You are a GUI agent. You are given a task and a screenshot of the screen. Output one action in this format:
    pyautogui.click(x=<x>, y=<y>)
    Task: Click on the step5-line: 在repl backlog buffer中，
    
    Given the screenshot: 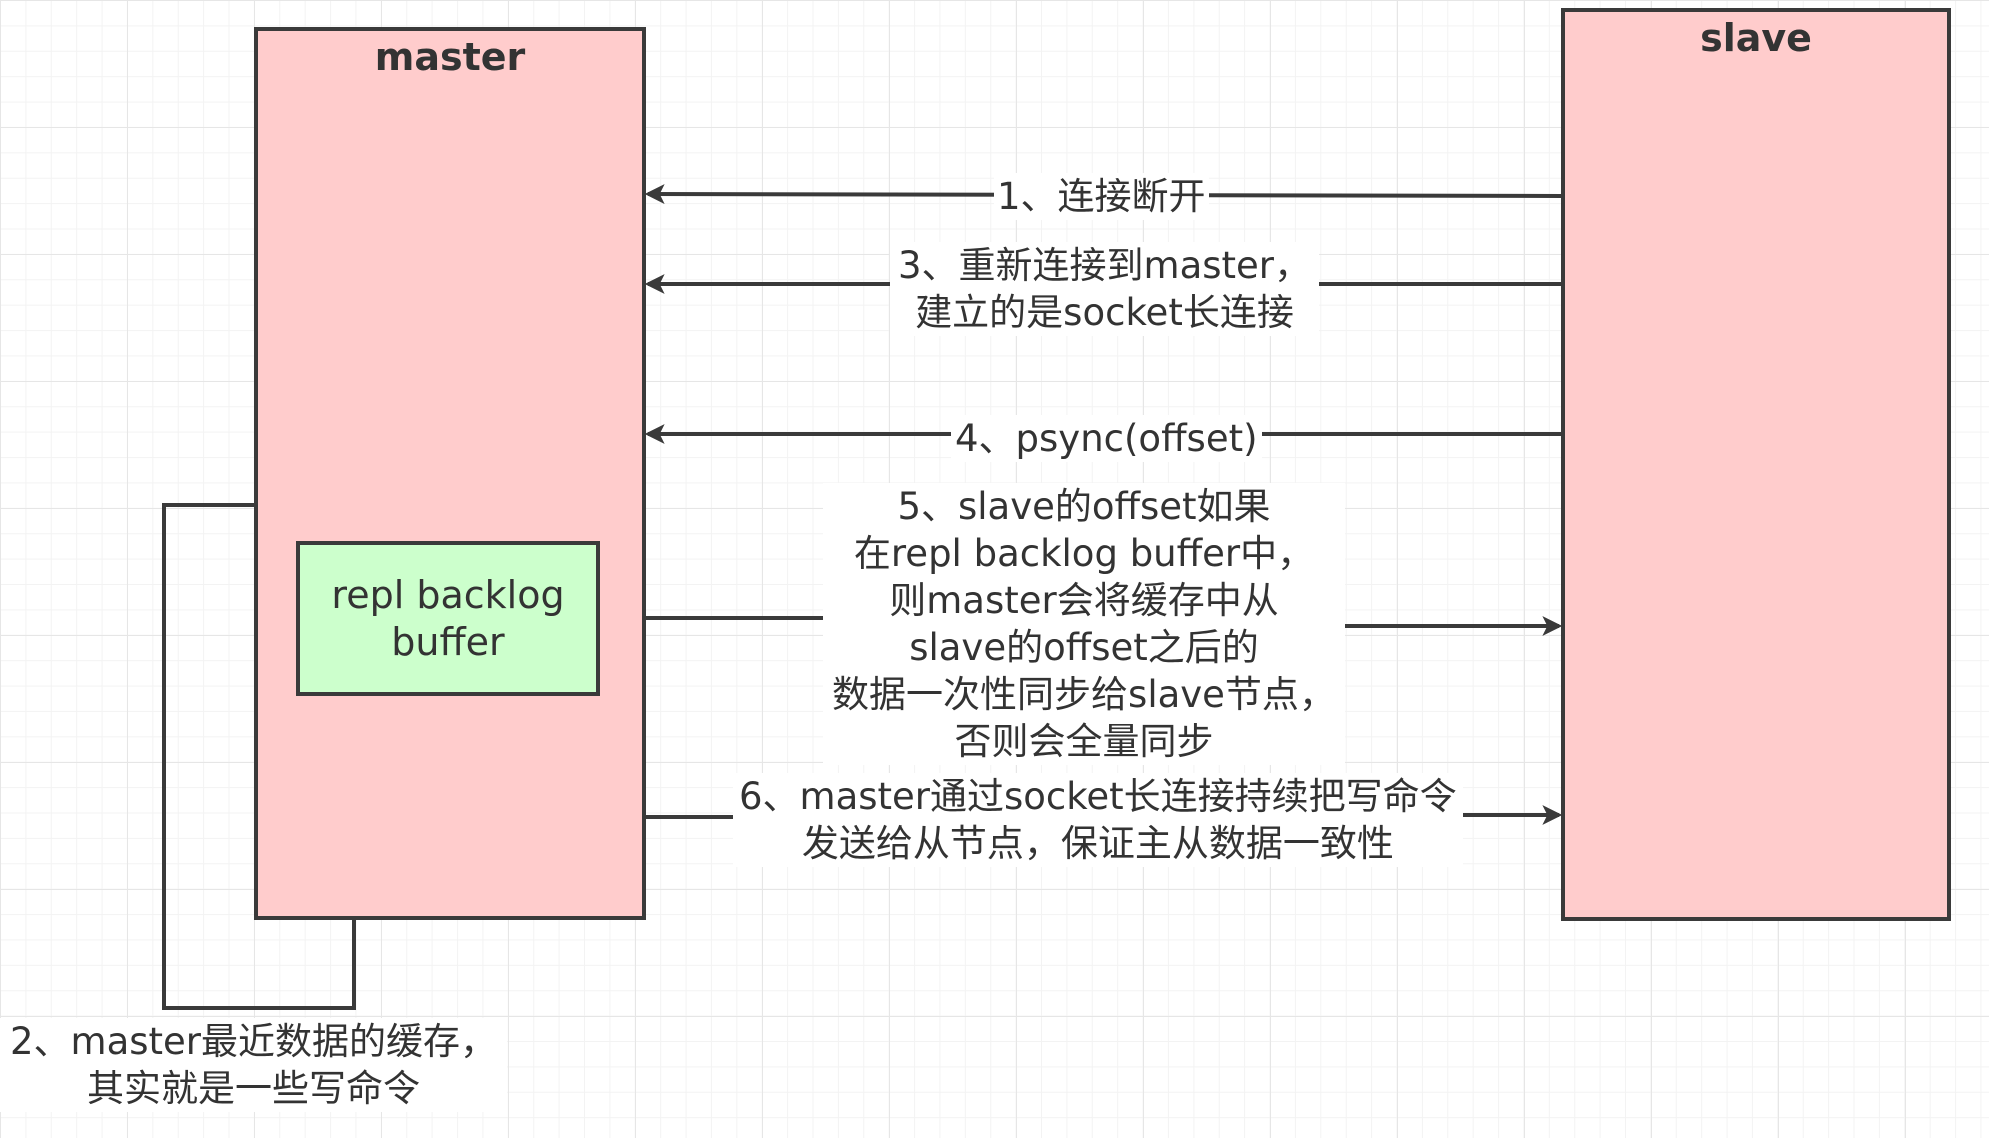 What is the action you would take?
    pyautogui.click(x=1084, y=553)
    